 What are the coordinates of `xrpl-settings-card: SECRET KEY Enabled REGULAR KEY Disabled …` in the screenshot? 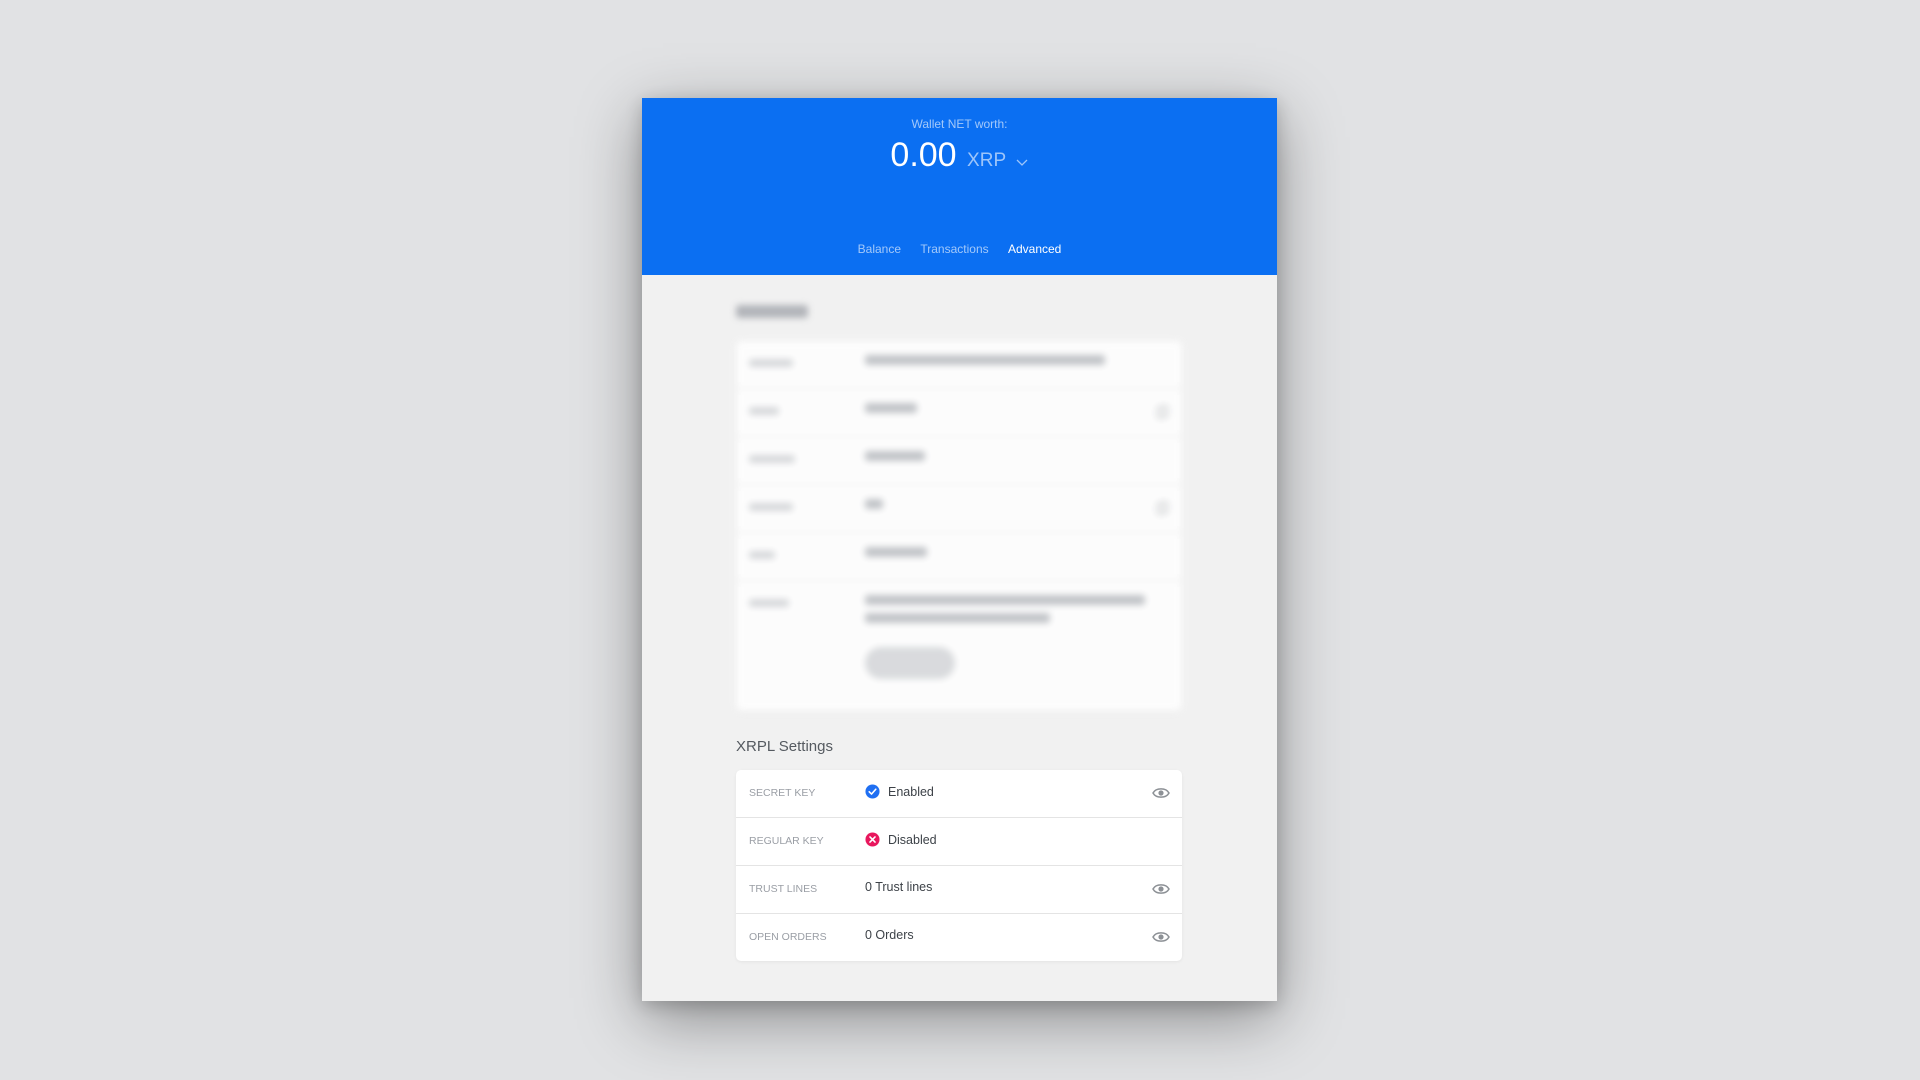 It's located at (959, 865).